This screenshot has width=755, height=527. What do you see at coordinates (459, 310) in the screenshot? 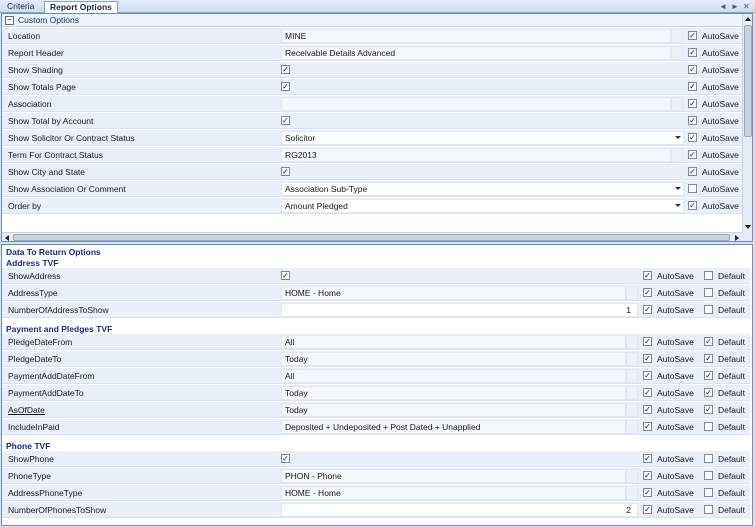
I see `number-of-address-field: 1` at bounding box center [459, 310].